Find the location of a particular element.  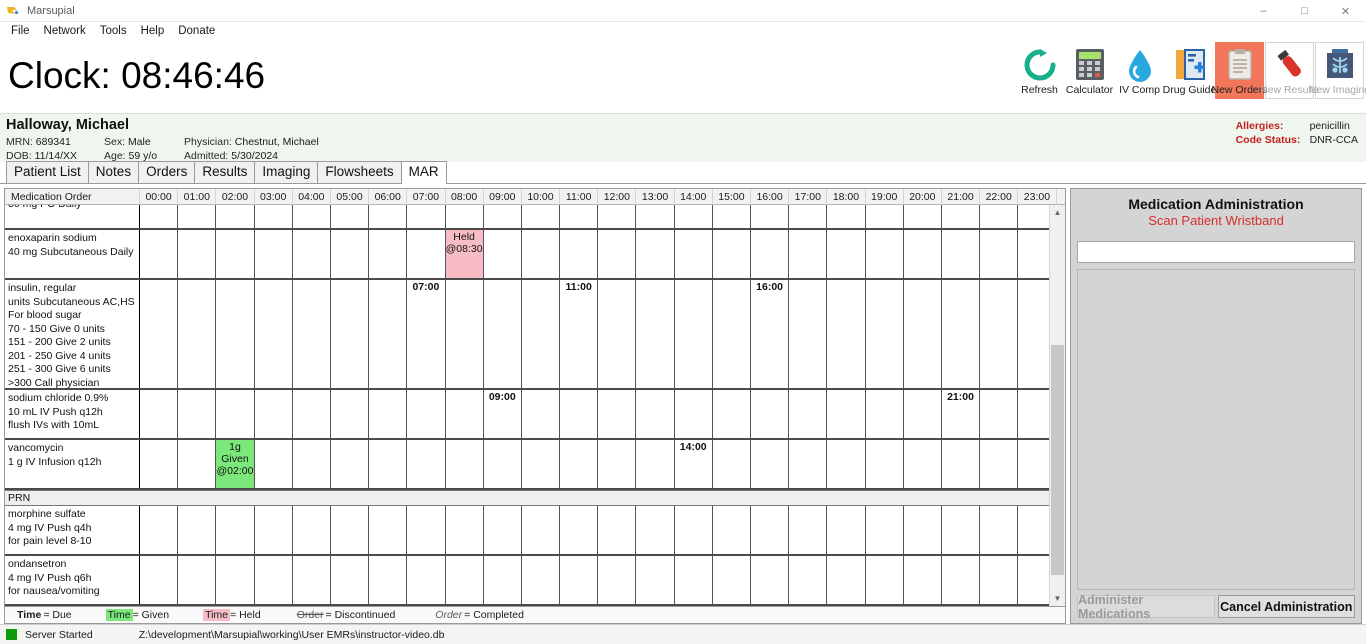

mar-medication-order-cell: vancomycin 1 g IV Infusion q12h is located at coordinates (72, 464).